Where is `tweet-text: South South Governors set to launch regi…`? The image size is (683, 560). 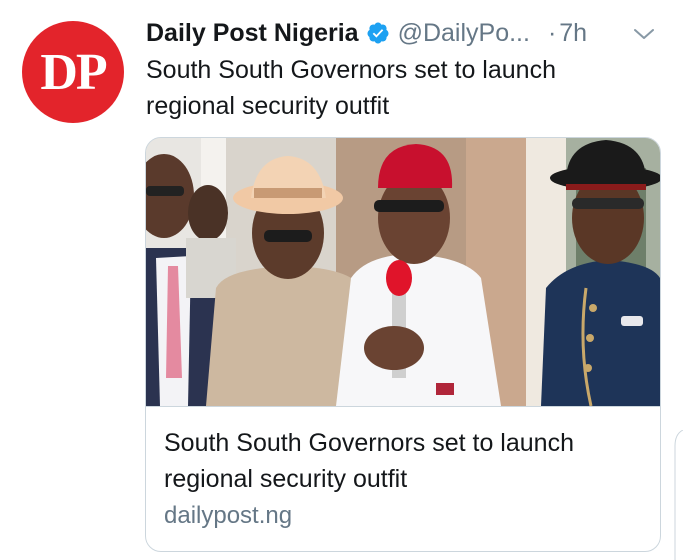 tweet-text: South South Governors set to launch regi… is located at coordinates (351, 88).